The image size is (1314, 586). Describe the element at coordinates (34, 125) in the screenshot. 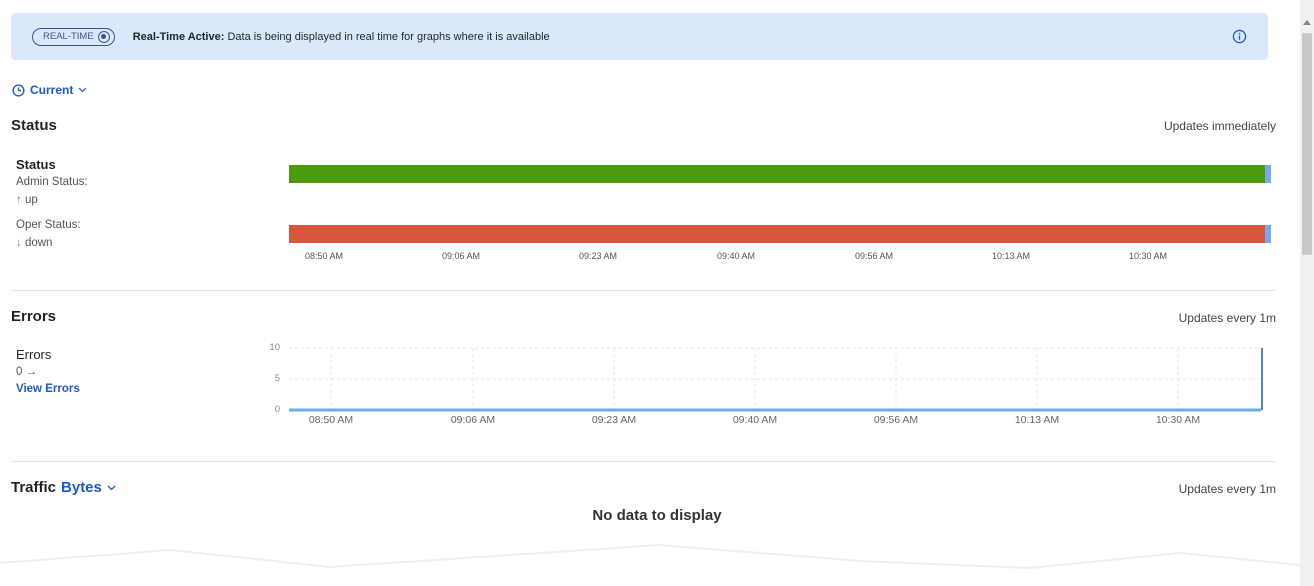

I see `status-section-title: Status` at that location.